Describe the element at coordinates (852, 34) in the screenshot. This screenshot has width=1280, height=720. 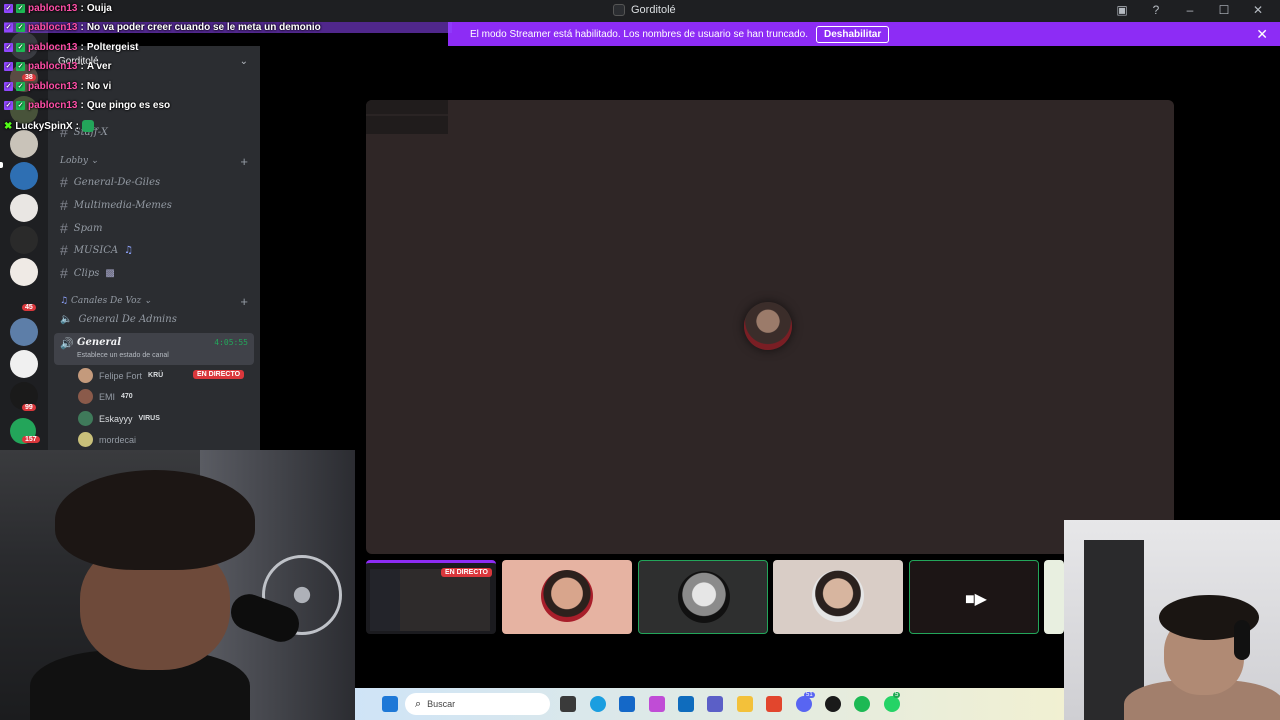
I see `disable-streamer-button: Deshabilitar` at that location.